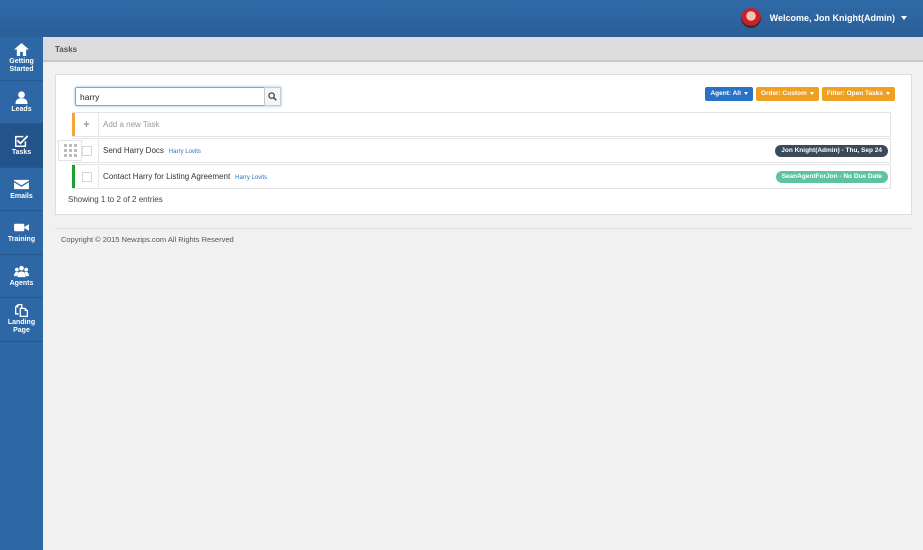 Image resolution: width=923 pixels, height=550 pixels. I want to click on search-icon, so click(272, 96).